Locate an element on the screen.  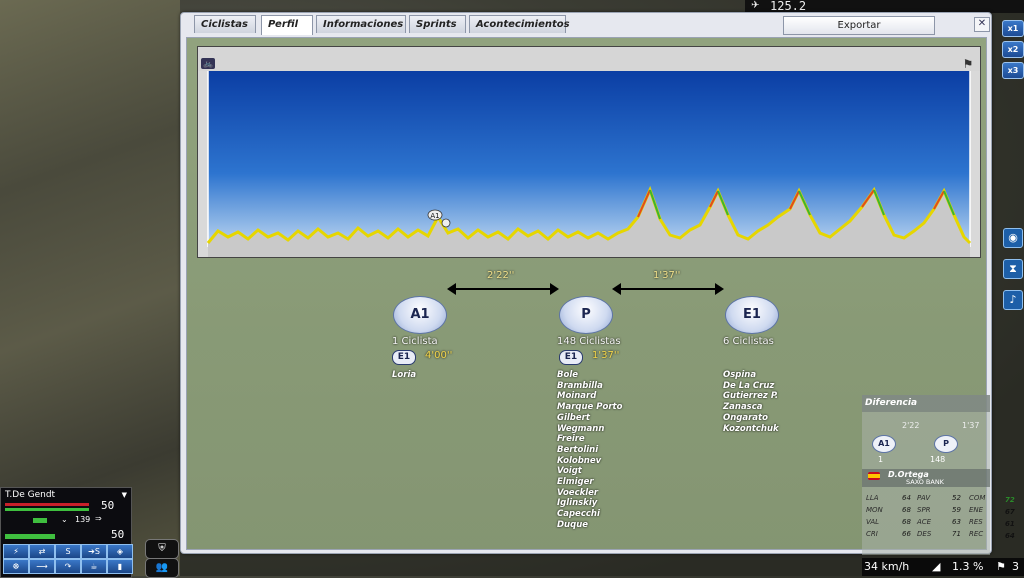
team-riders-button: 👥 is located at coordinates (162, 568).